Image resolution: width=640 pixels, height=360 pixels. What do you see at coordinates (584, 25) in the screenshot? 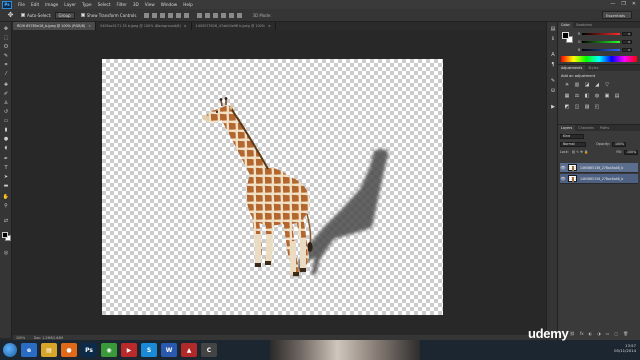
I see `tab-swatches: Swatches` at bounding box center [584, 25].